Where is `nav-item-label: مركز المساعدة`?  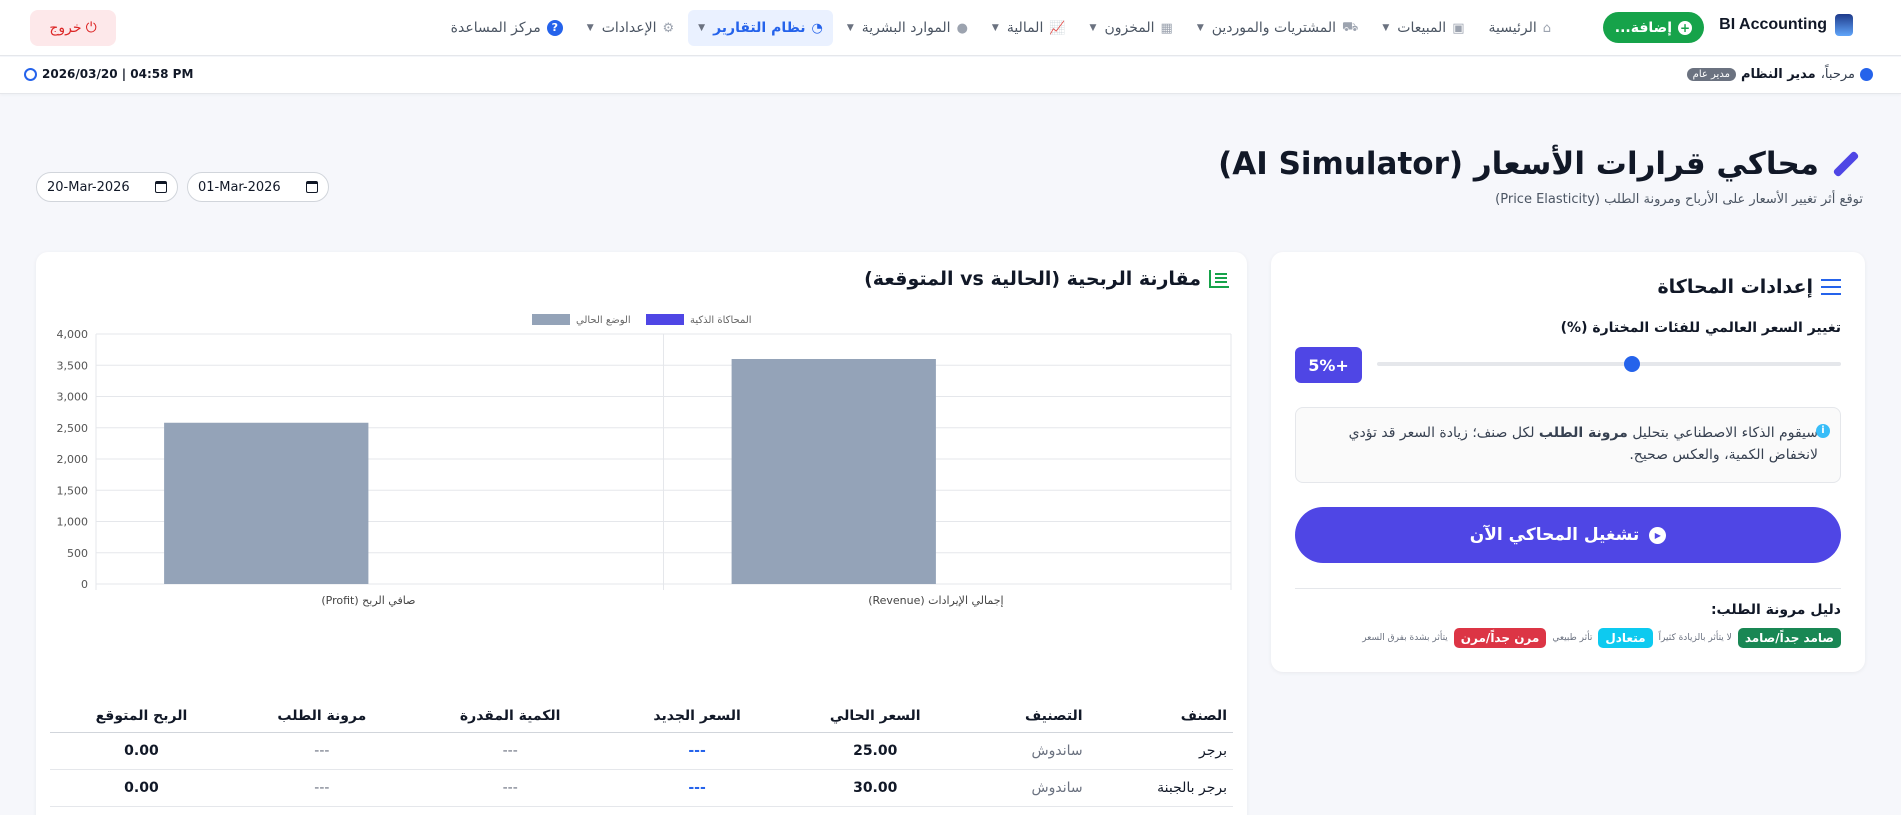 nav-item-label: مركز المساعدة is located at coordinates (495, 28).